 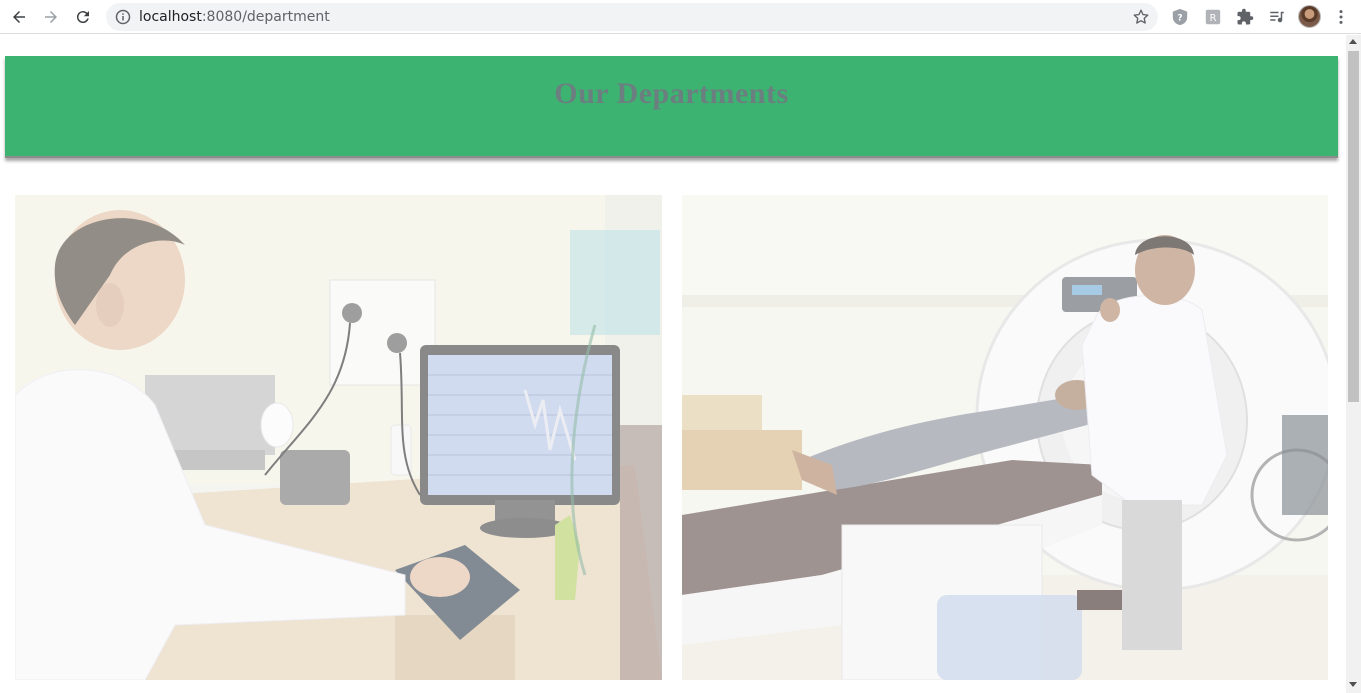 I want to click on url-host: localhost, so click(x=170, y=17).